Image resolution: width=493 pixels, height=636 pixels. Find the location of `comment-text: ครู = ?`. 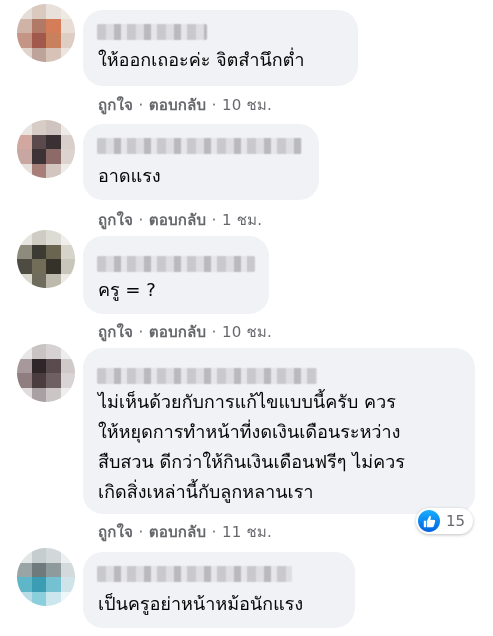

comment-text: ครู = ? is located at coordinates (127, 290).